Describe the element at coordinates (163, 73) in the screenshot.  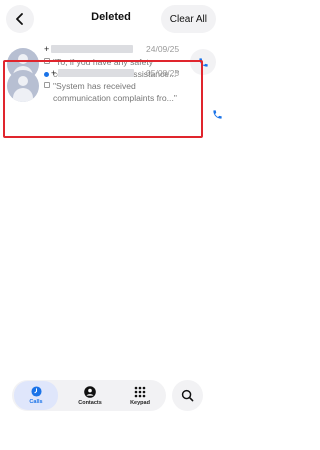
I see `call-date: 05/08/25` at that location.